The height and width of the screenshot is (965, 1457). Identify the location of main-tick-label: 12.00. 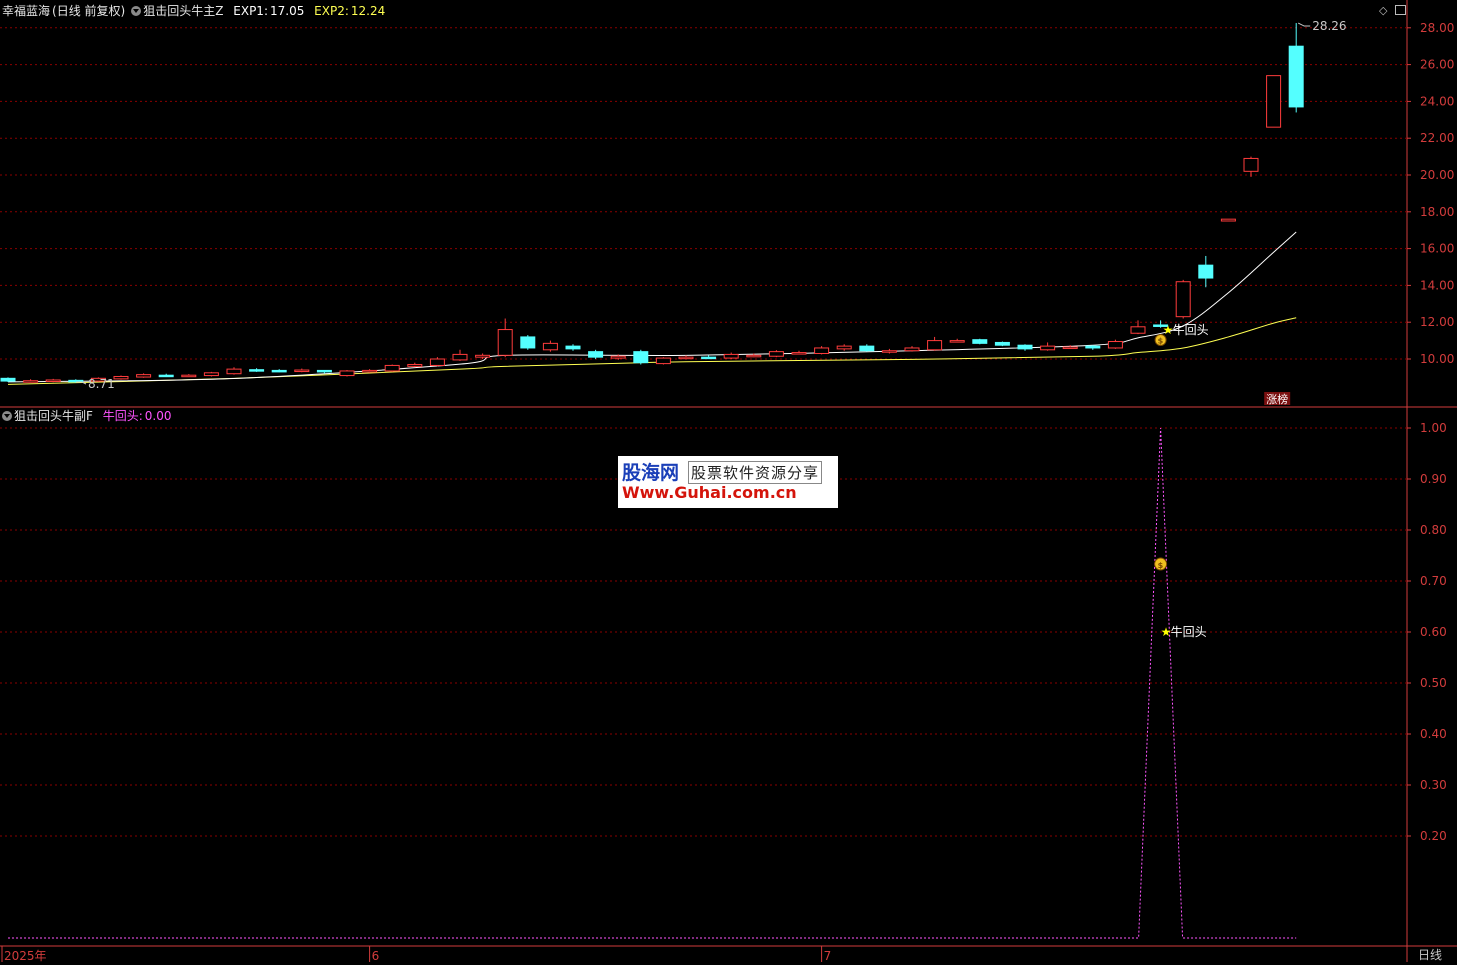
(1437, 322).